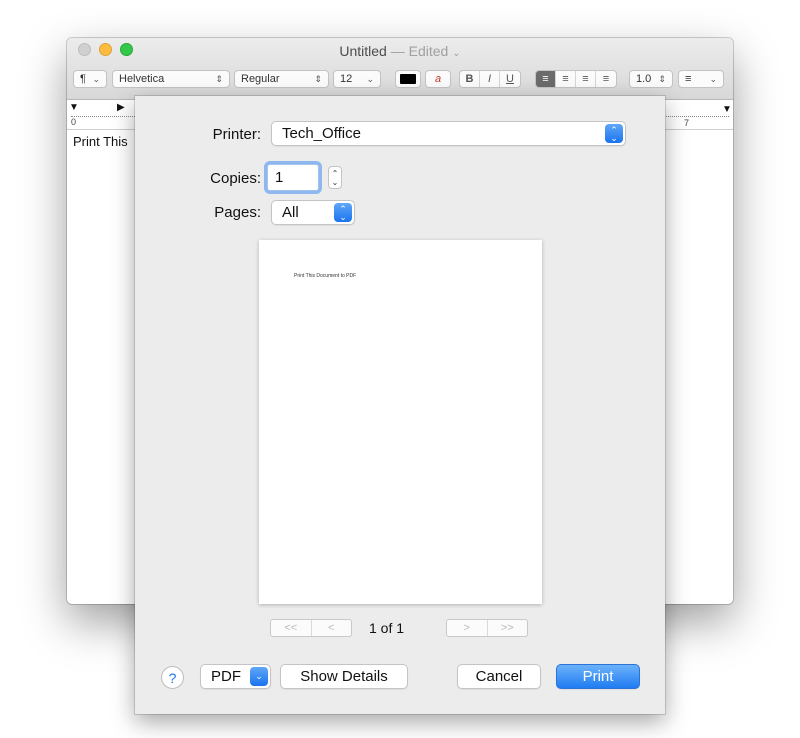 This screenshot has height=738, width=800. What do you see at coordinates (566, 79) in the screenshot?
I see `align-center-icon: ≡` at bounding box center [566, 79].